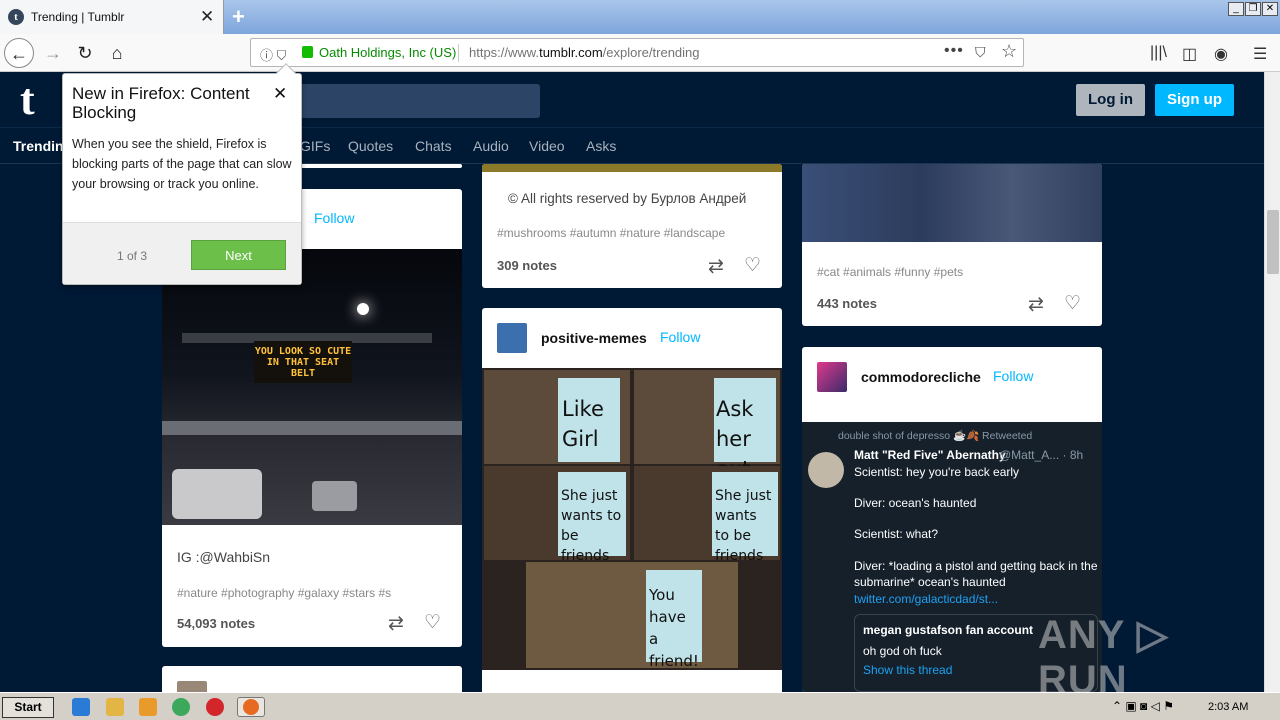  What do you see at coordinates (117, 53) in the screenshot?
I see `home-button: ⌂` at bounding box center [117, 53].